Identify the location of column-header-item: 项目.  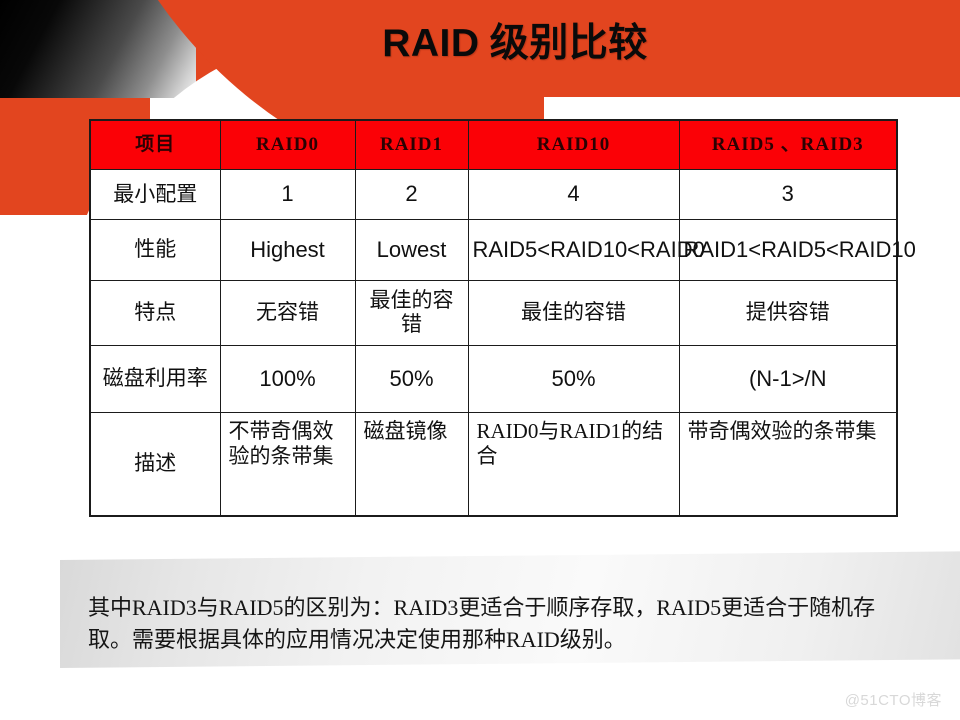
(155, 144).